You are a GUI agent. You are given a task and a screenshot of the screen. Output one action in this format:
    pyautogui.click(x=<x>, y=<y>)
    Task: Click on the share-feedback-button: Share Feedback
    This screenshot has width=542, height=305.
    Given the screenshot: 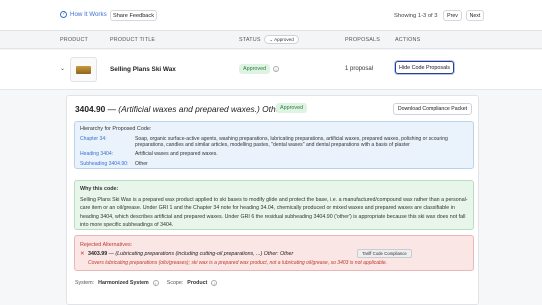 What is the action you would take?
    pyautogui.click(x=133, y=15)
    